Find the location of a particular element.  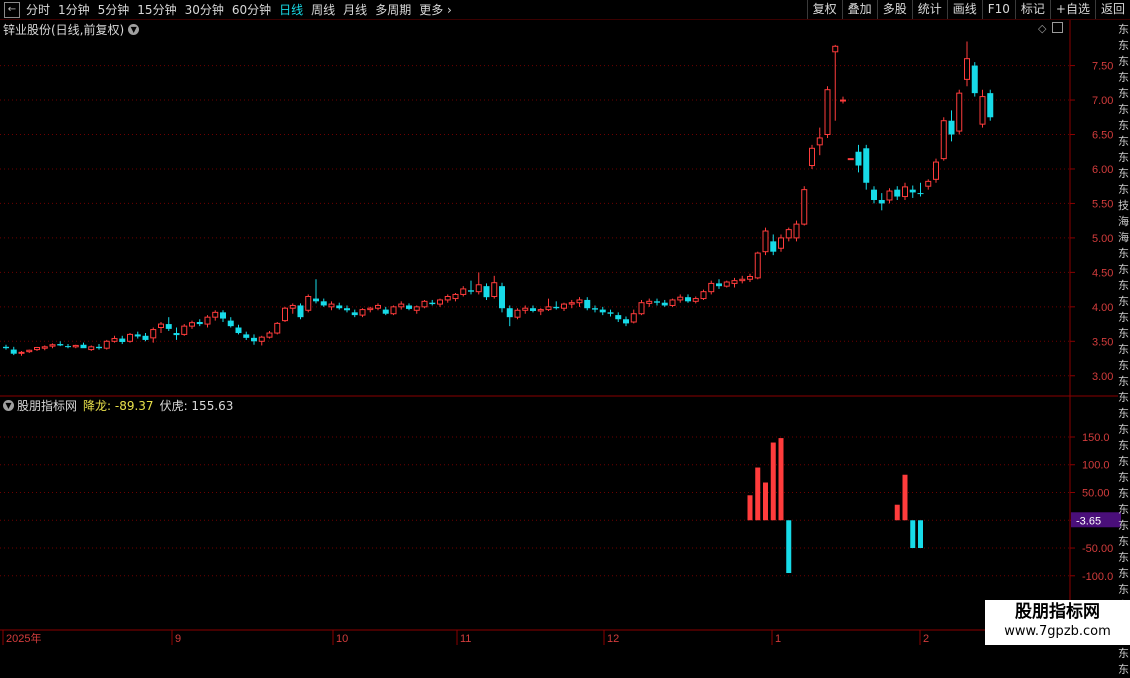

tab-period-30min: 30分钟 is located at coordinates (204, 9).